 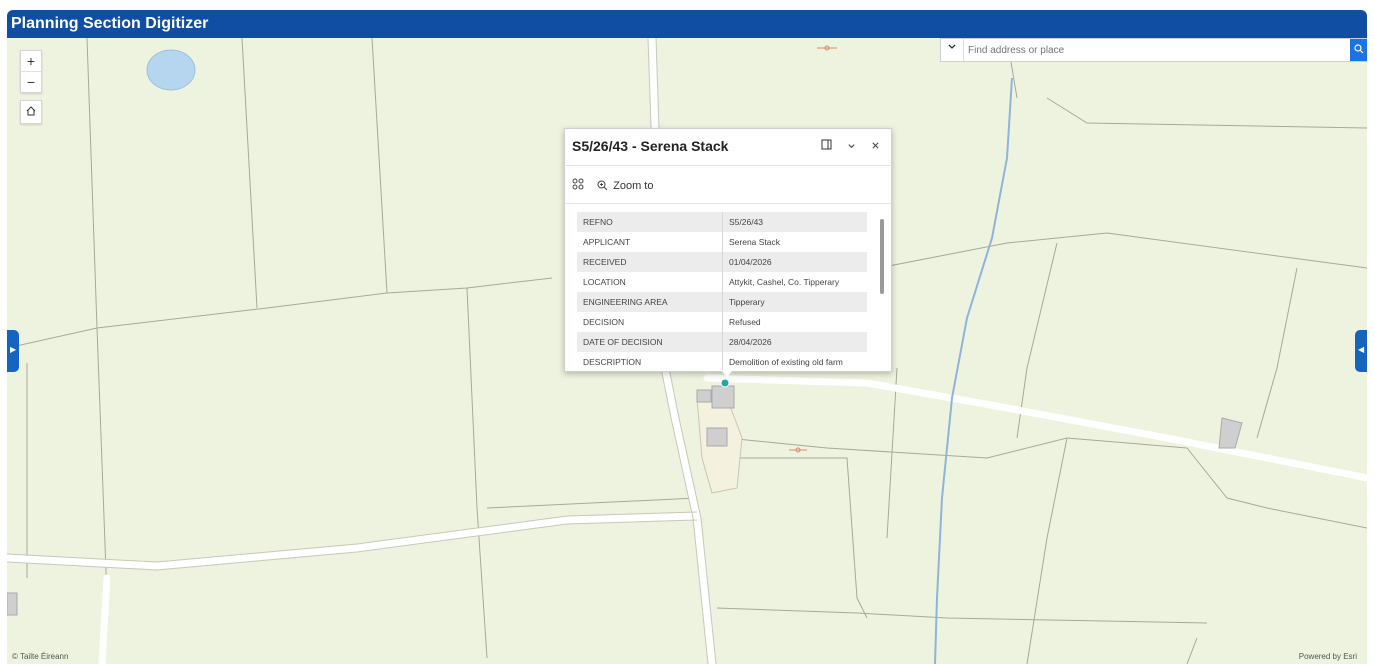 What do you see at coordinates (745, 322) in the screenshot?
I see `field-value: Refused` at bounding box center [745, 322].